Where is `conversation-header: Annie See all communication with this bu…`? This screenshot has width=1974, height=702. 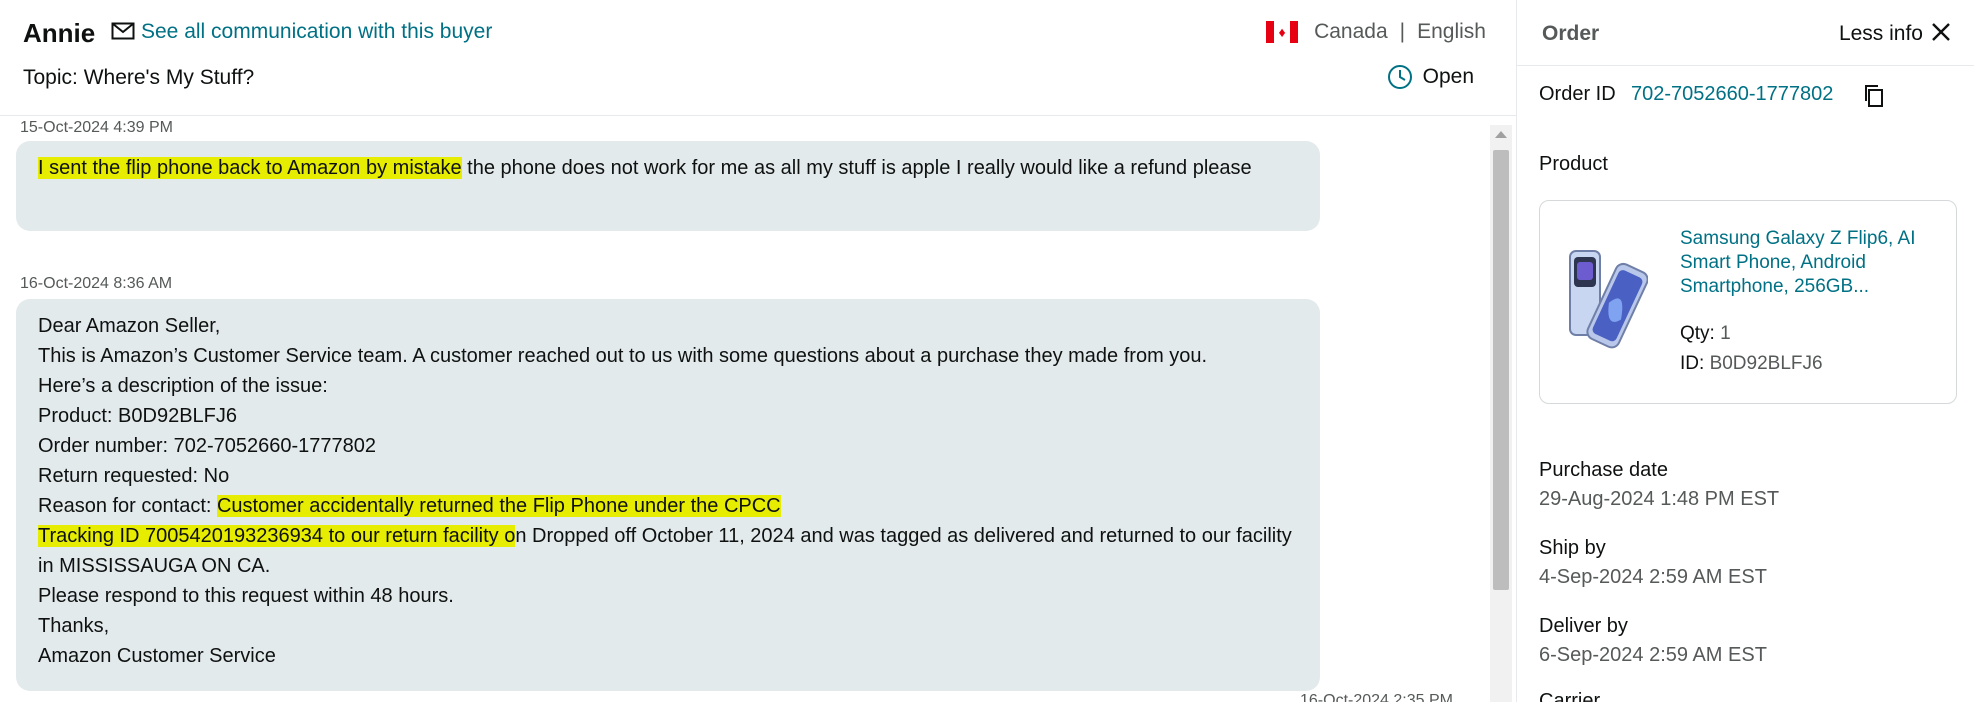
conversation-header: Annie See all communication with this bu… is located at coordinates (758, 58).